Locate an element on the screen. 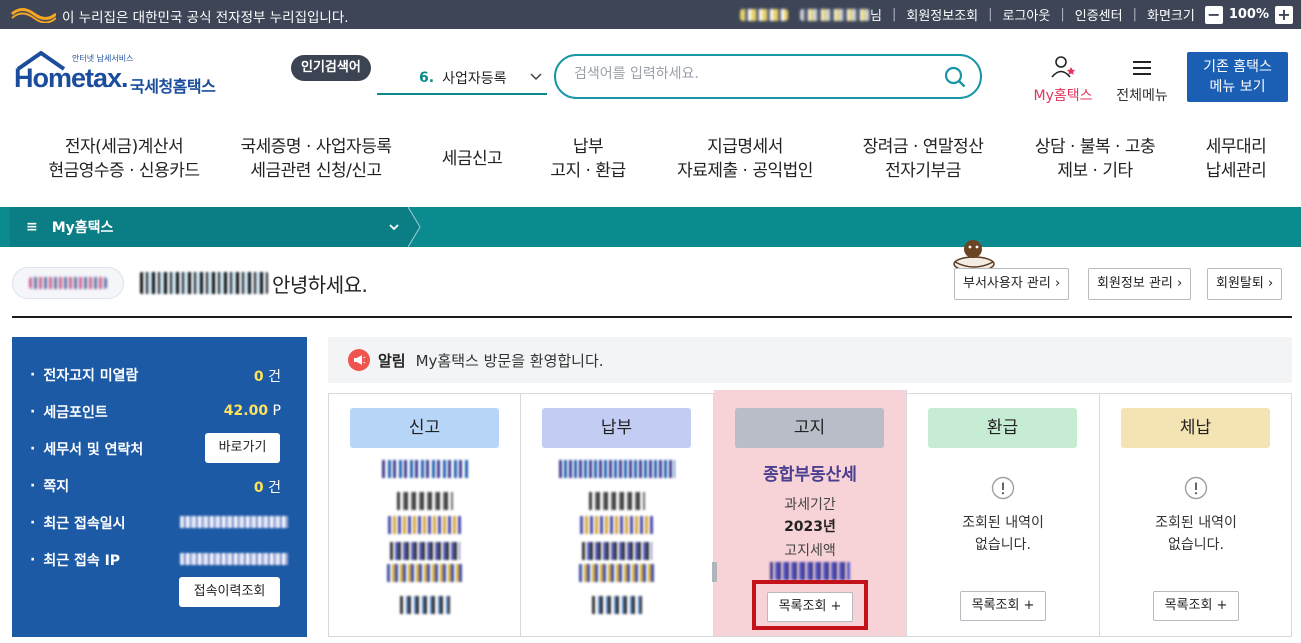 This screenshot has width=1301, height=643. zoom-in-button: + is located at coordinates (1284, 14).